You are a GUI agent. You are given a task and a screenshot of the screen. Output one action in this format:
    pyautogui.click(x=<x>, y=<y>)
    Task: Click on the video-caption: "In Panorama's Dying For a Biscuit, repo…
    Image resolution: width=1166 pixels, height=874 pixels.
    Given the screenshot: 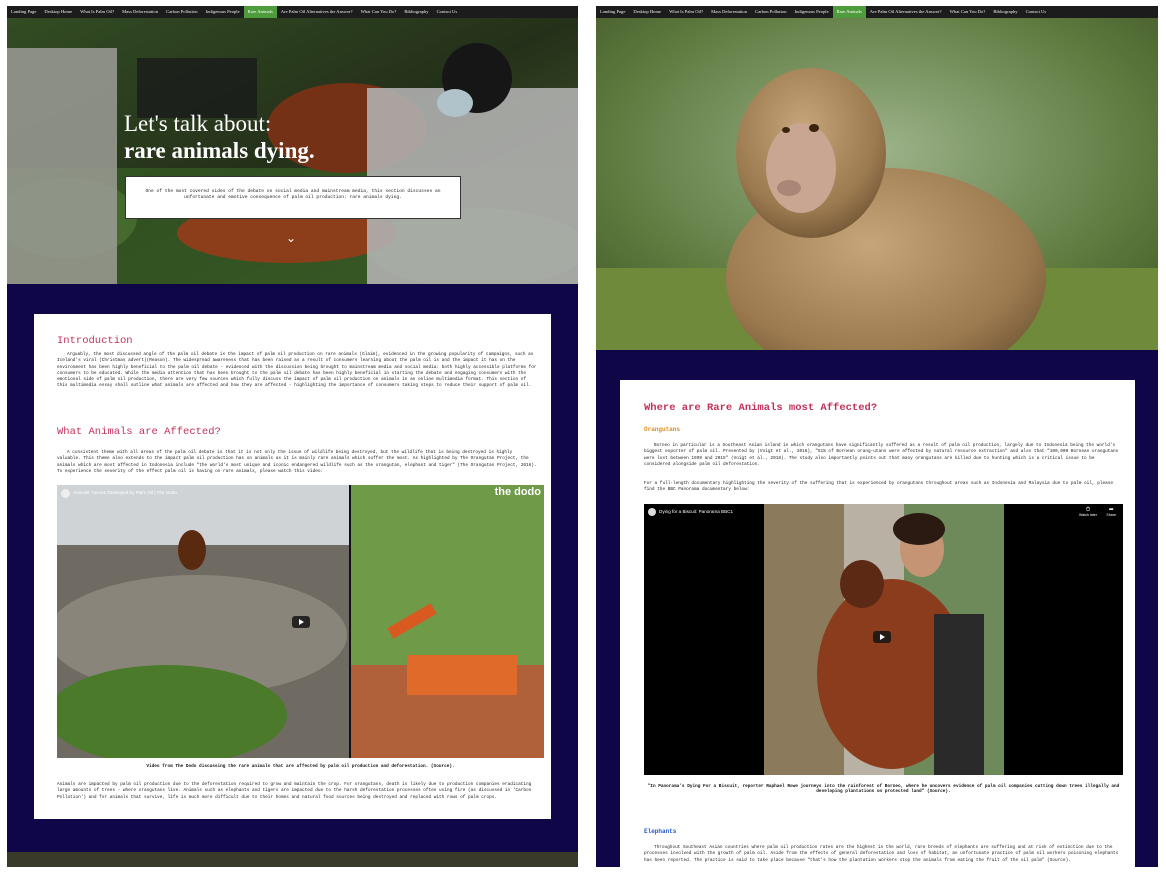 What is the action you would take?
    pyautogui.click(x=883, y=789)
    